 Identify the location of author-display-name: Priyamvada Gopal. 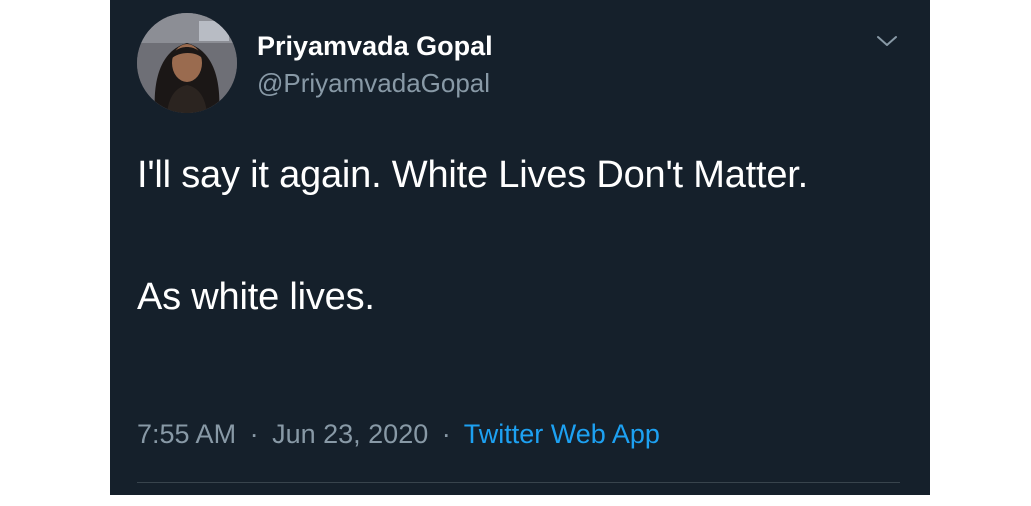
(375, 46).